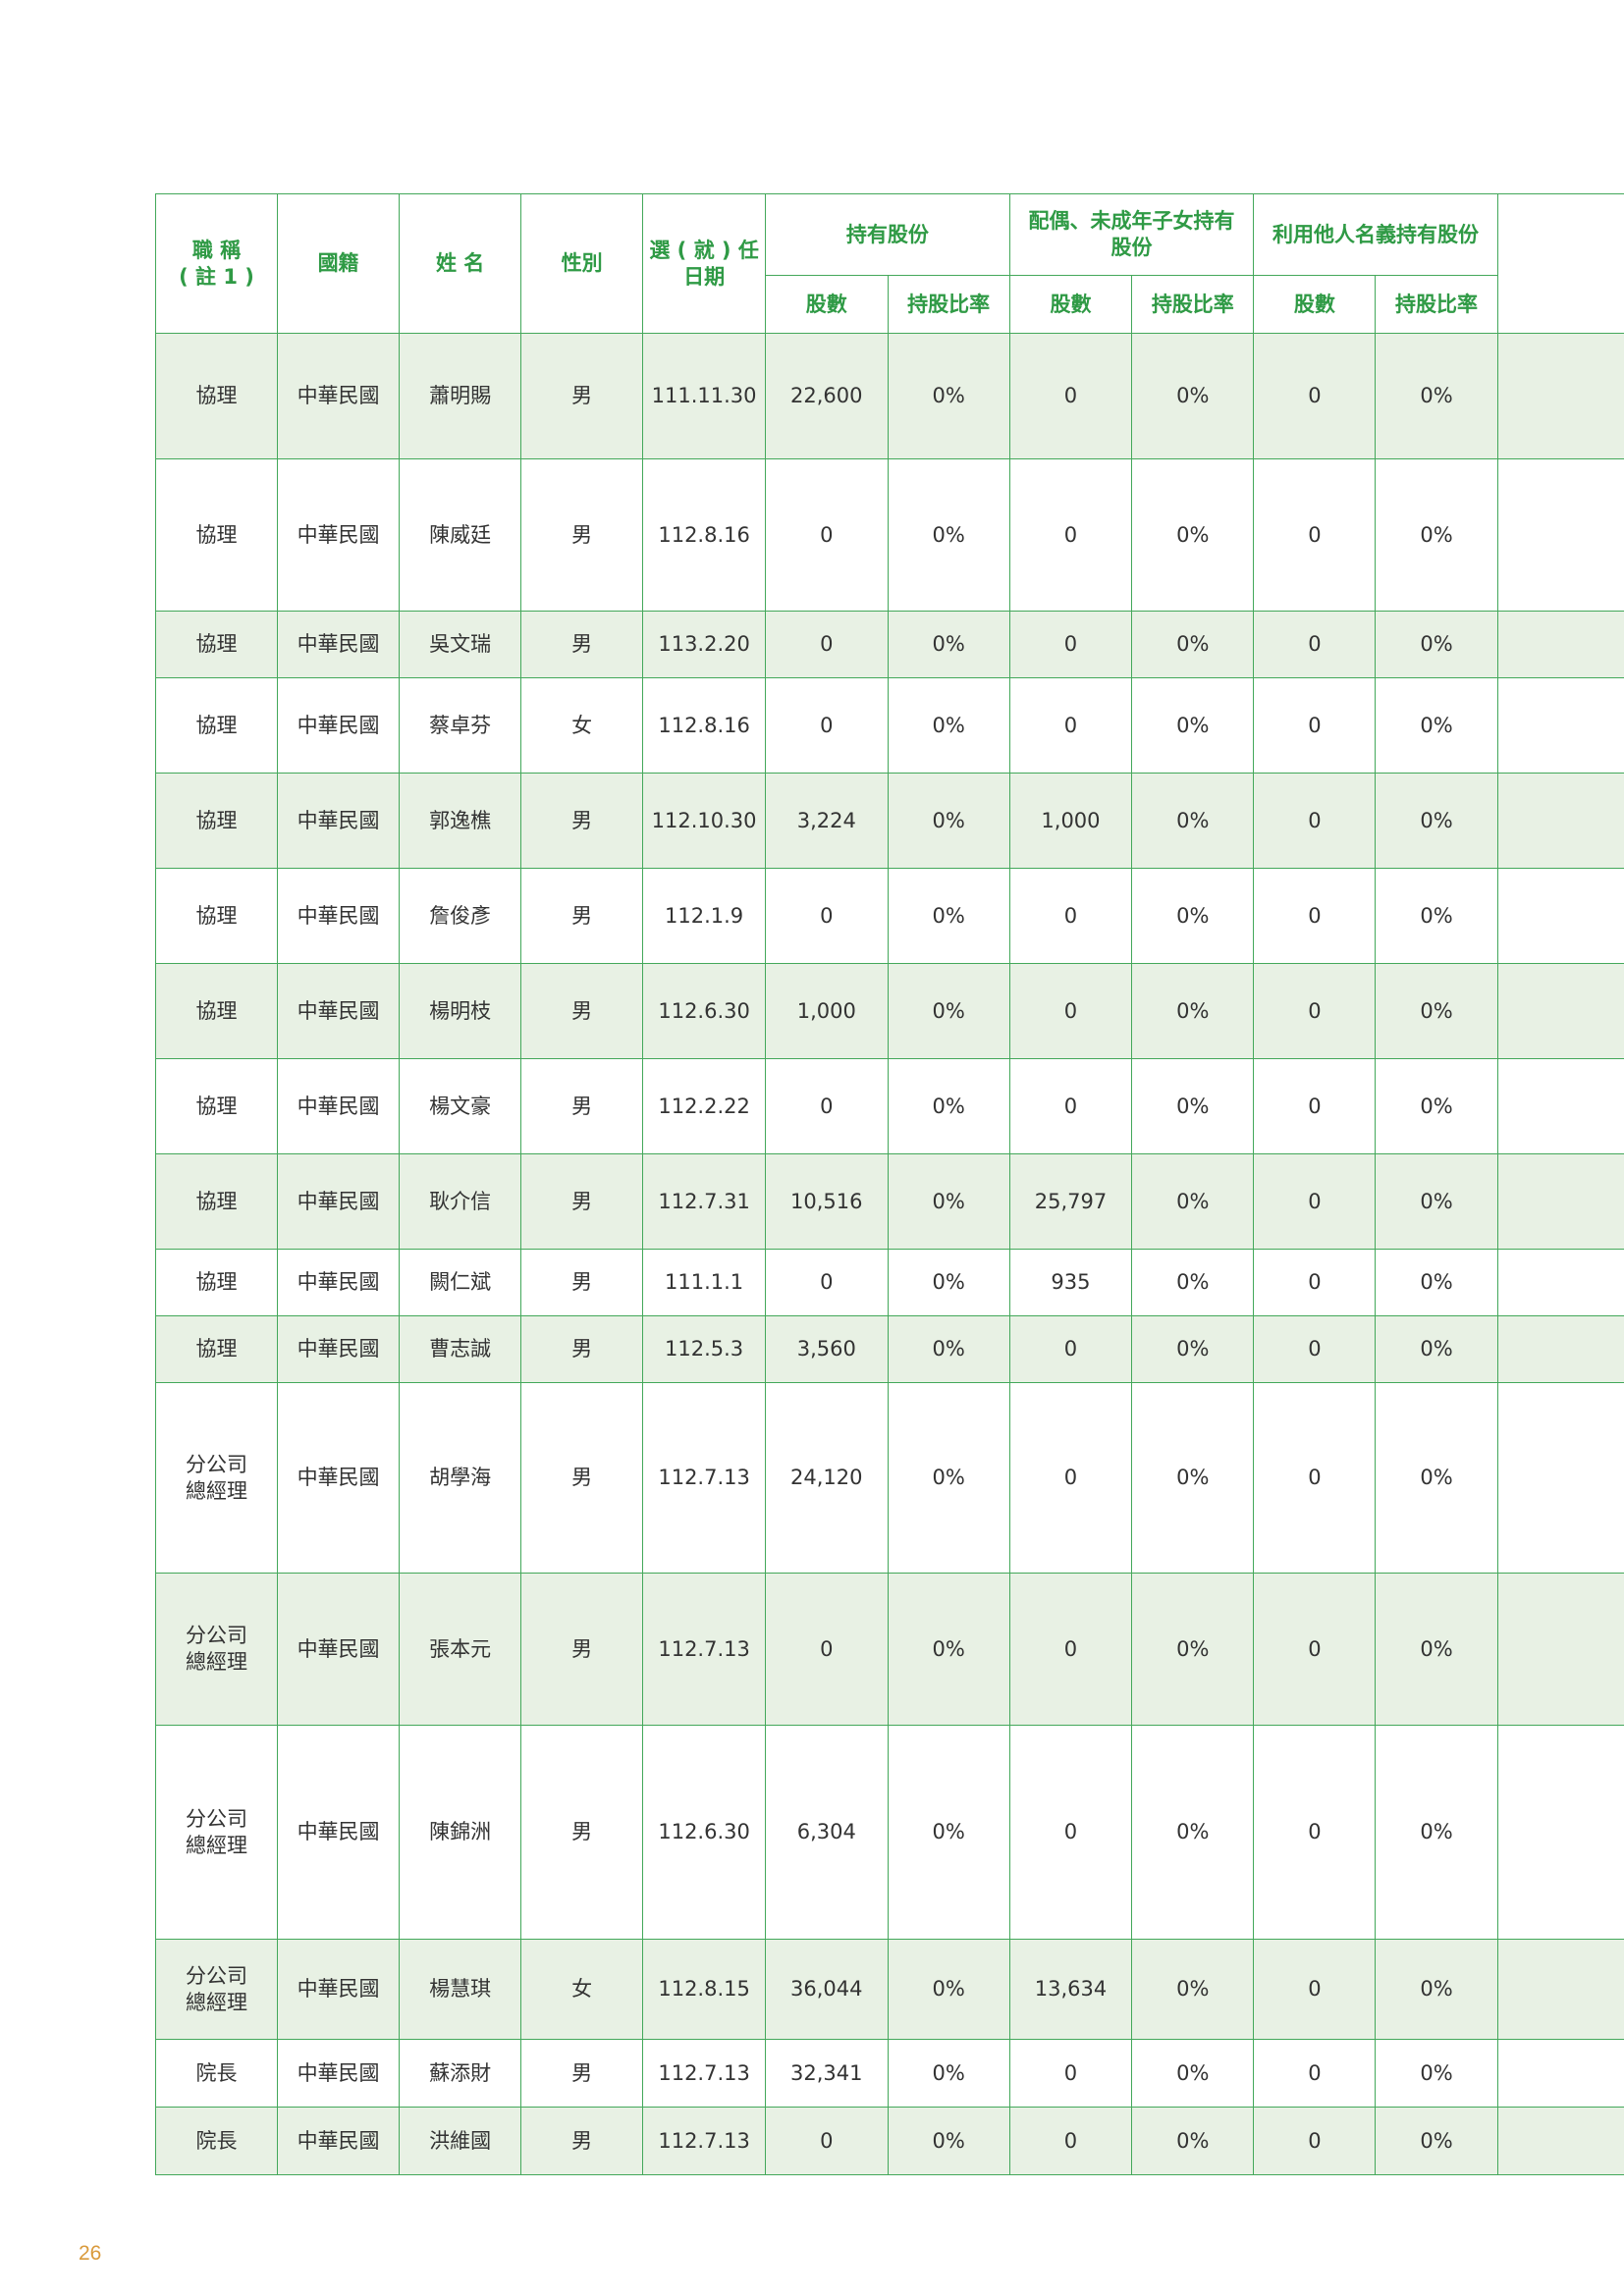 The image size is (1624, 2296). Describe the element at coordinates (704, 1833) in the screenshot. I see `cell-date: 112.6.30` at that location.